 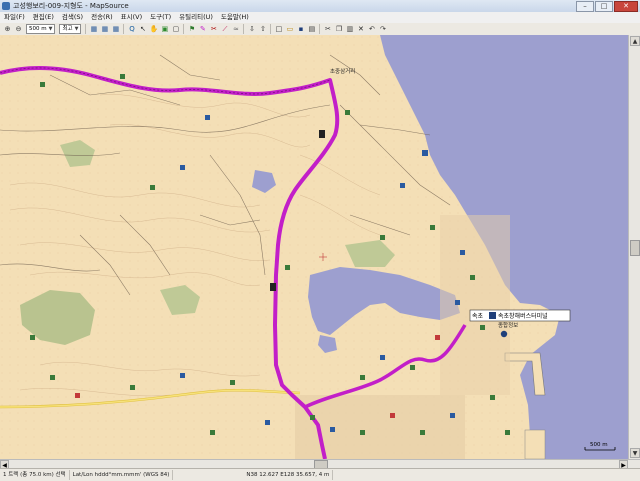 I want to click on map-tool-icon: ▣, so click(x=164, y=29).